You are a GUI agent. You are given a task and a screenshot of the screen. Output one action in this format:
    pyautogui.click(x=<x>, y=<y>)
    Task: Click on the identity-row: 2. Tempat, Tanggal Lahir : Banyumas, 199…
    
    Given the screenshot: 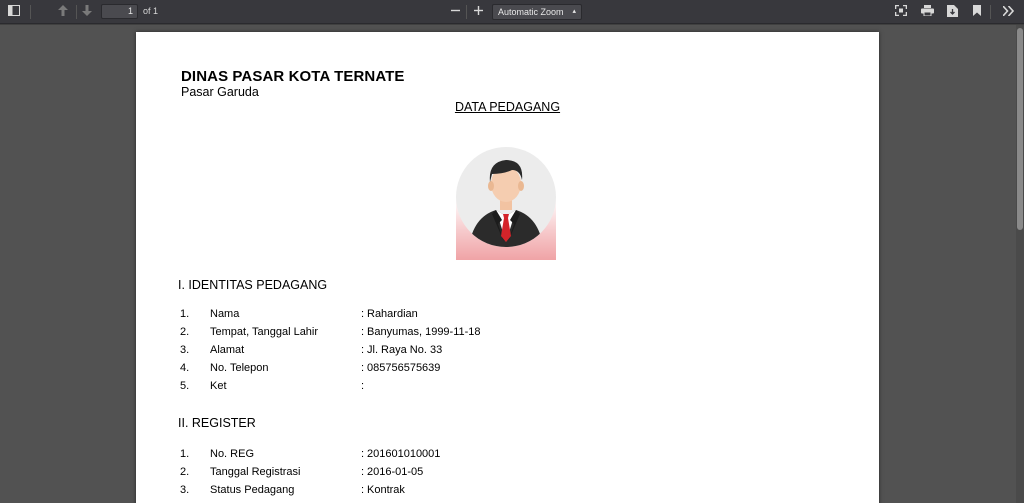 What is the action you would take?
    pyautogui.click(x=488, y=334)
    